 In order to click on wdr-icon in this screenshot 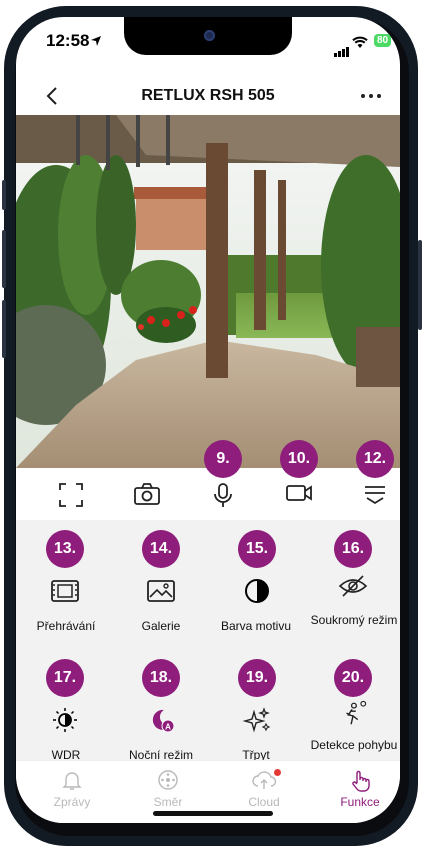, I will do `click(65, 720)`.